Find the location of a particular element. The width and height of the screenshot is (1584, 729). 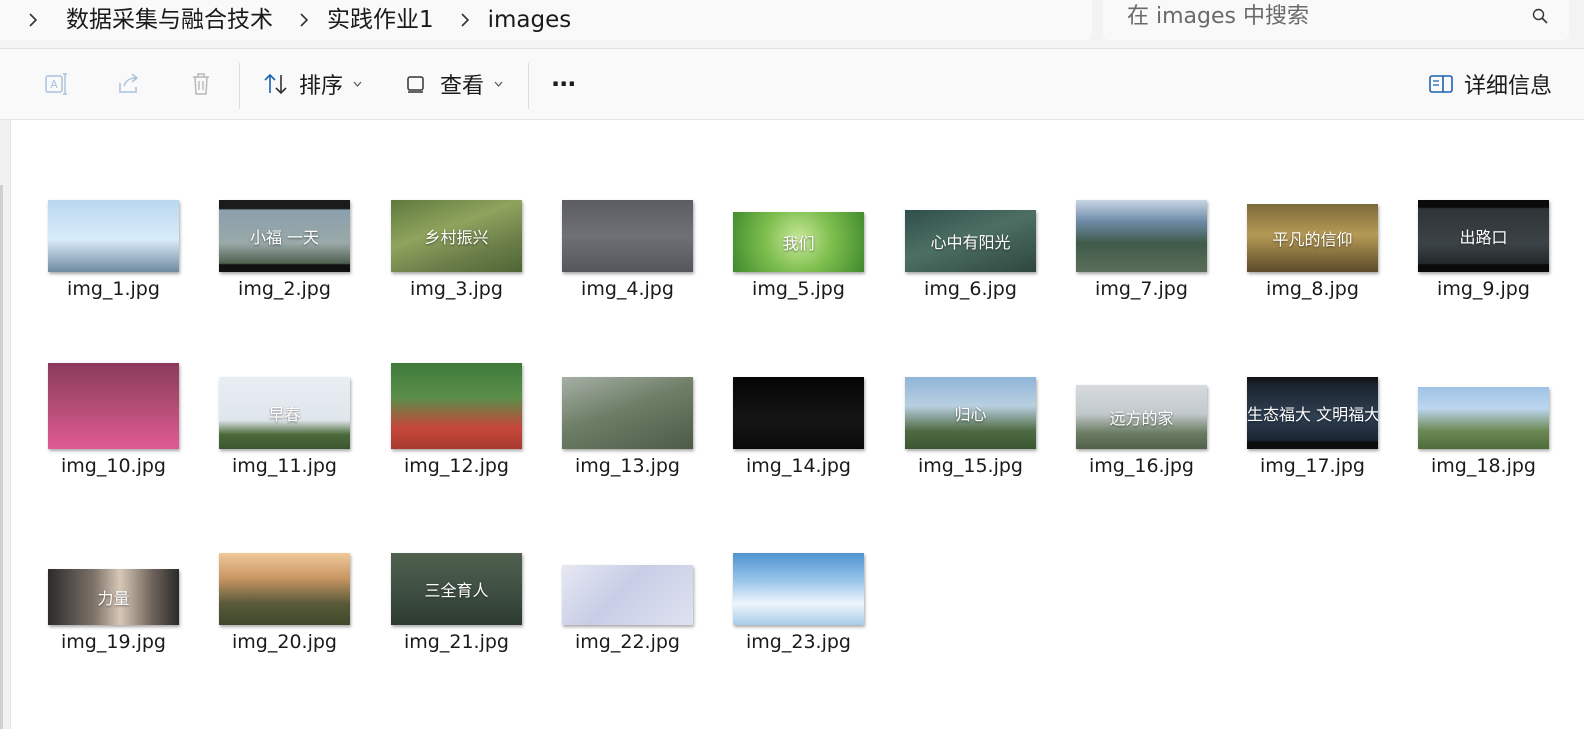

details-pane-button: 详细信息 is located at coordinates (1490, 84).